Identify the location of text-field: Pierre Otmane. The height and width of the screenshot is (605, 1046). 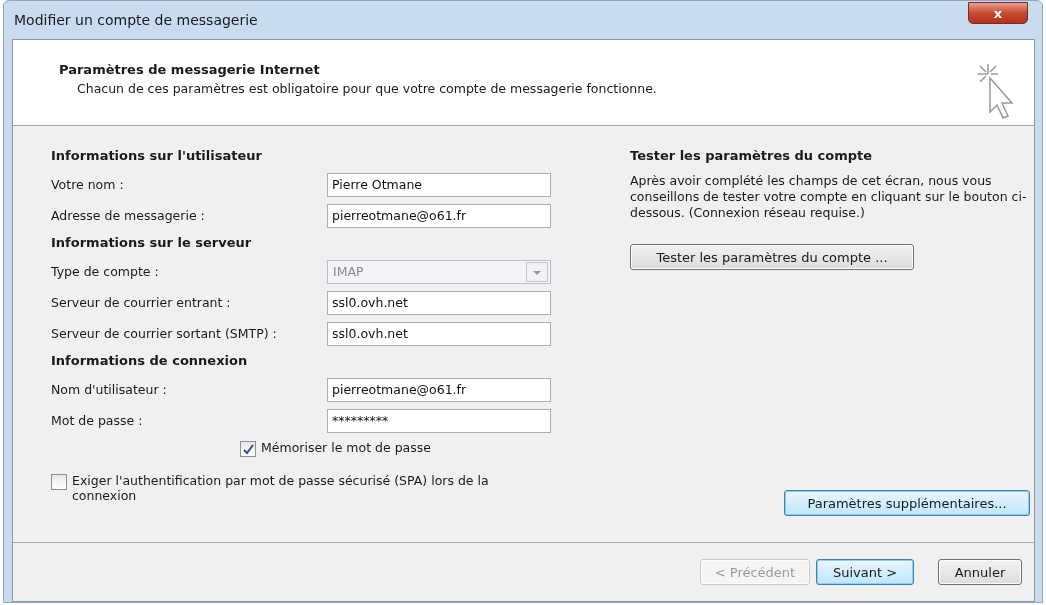
(439, 184).